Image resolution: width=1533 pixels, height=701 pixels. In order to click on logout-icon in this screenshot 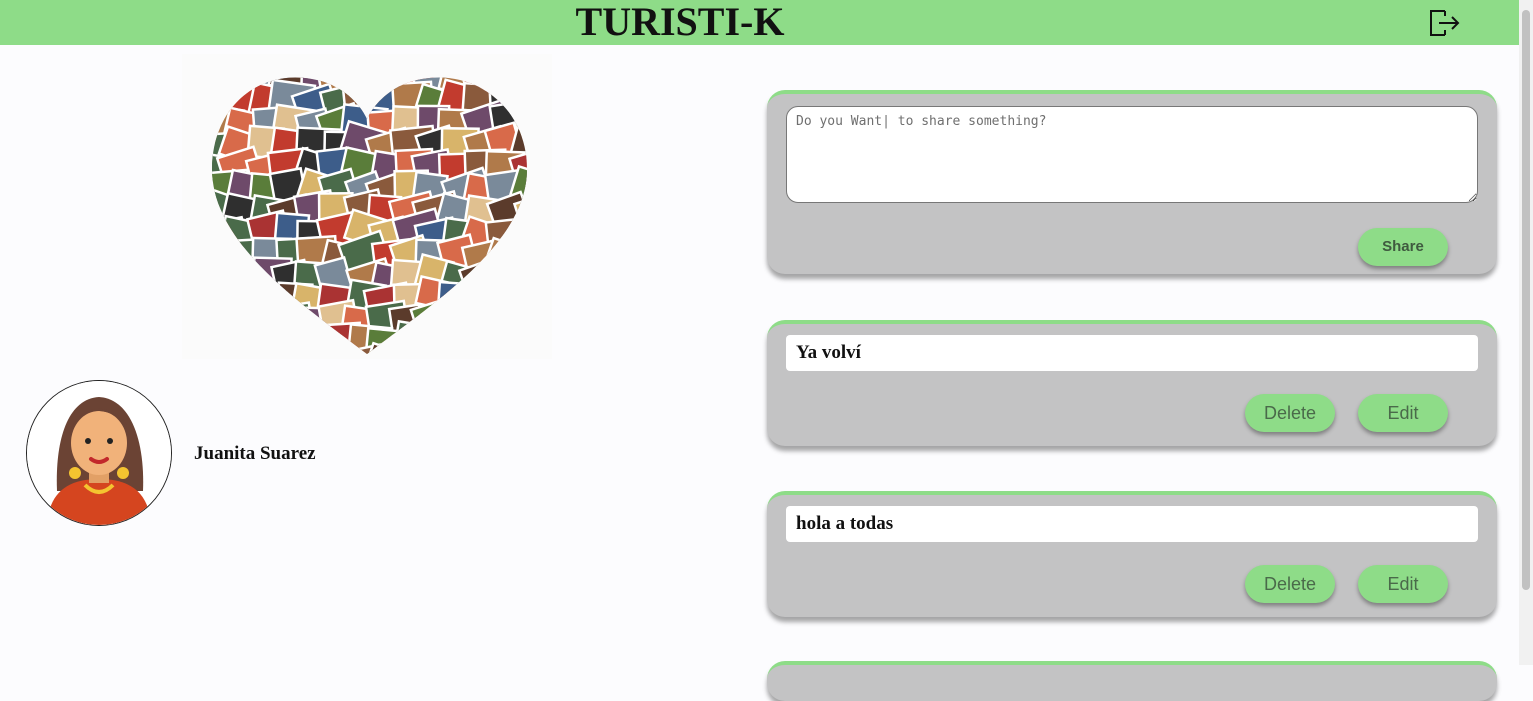, I will do `click(1443, 23)`.